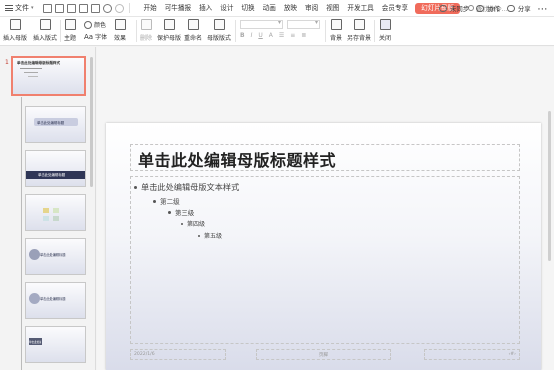  Describe the element at coordinates (336, 38) in the screenshot. I see `background-label: 背景` at that location.